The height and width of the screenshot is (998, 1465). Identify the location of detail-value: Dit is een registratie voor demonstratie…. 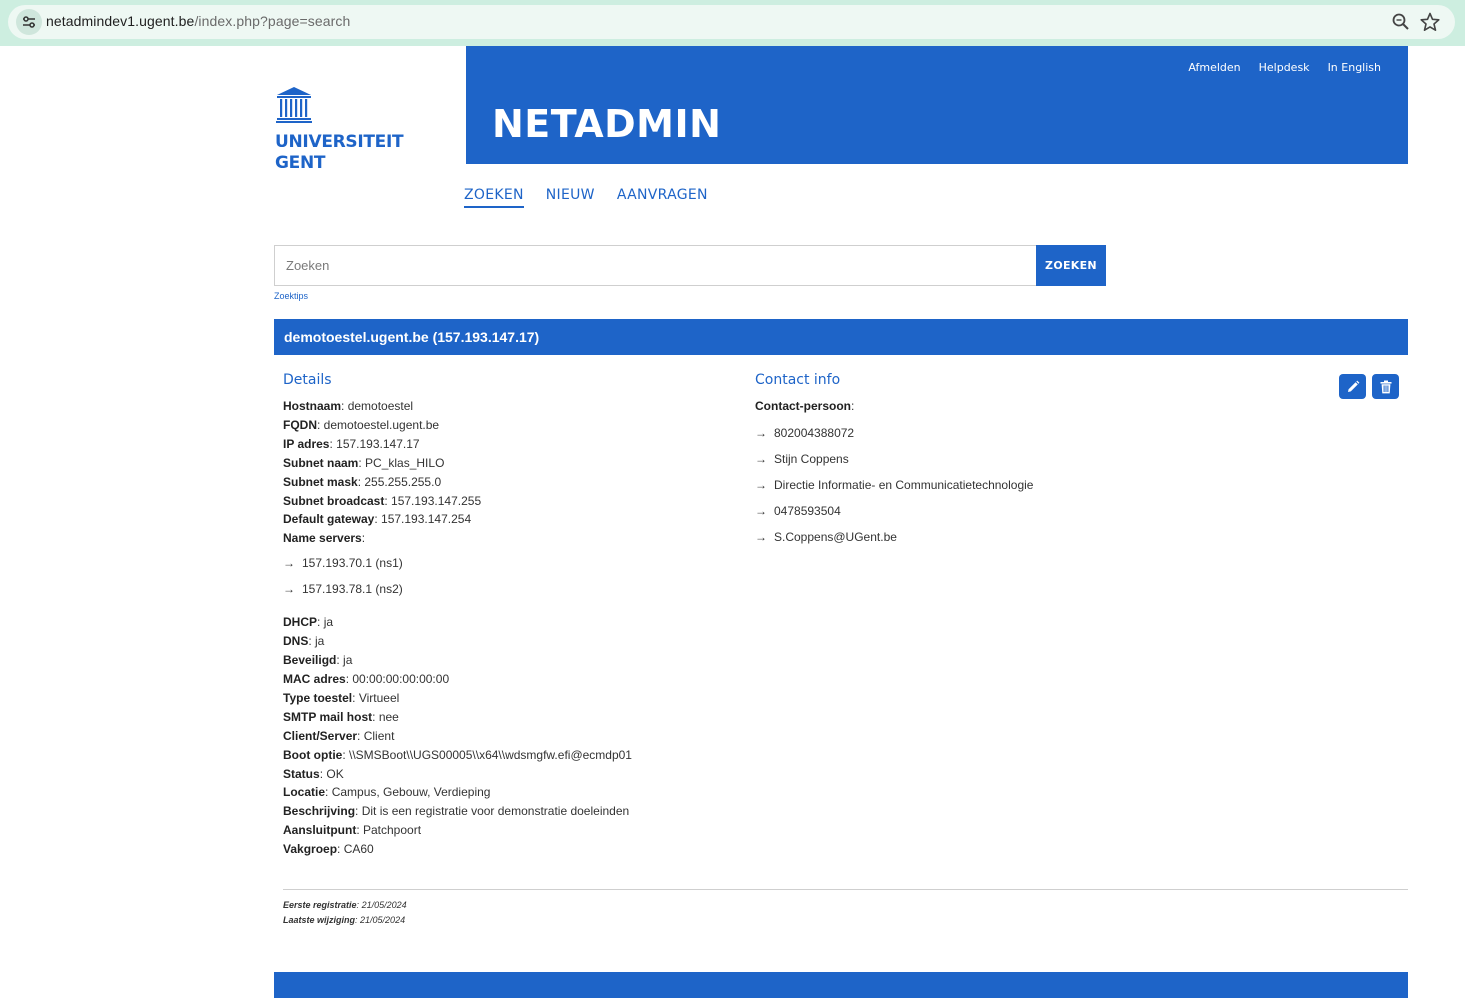
(495, 811).